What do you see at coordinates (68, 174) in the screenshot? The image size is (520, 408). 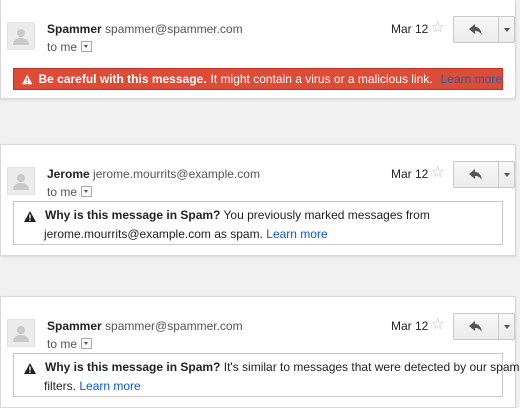 I see `sender-name: Jerome` at bounding box center [68, 174].